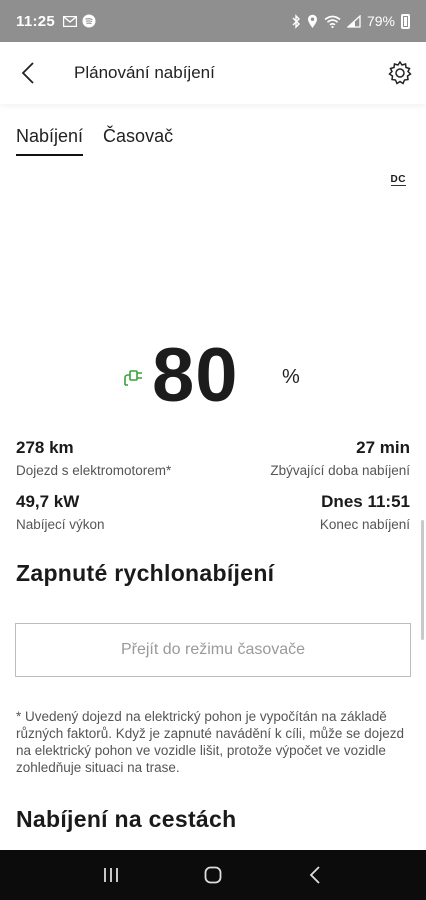 The image size is (426, 900). I want to click on go-to-timer-mode-button: Přejít do režimu časovače, so click(213, 650).